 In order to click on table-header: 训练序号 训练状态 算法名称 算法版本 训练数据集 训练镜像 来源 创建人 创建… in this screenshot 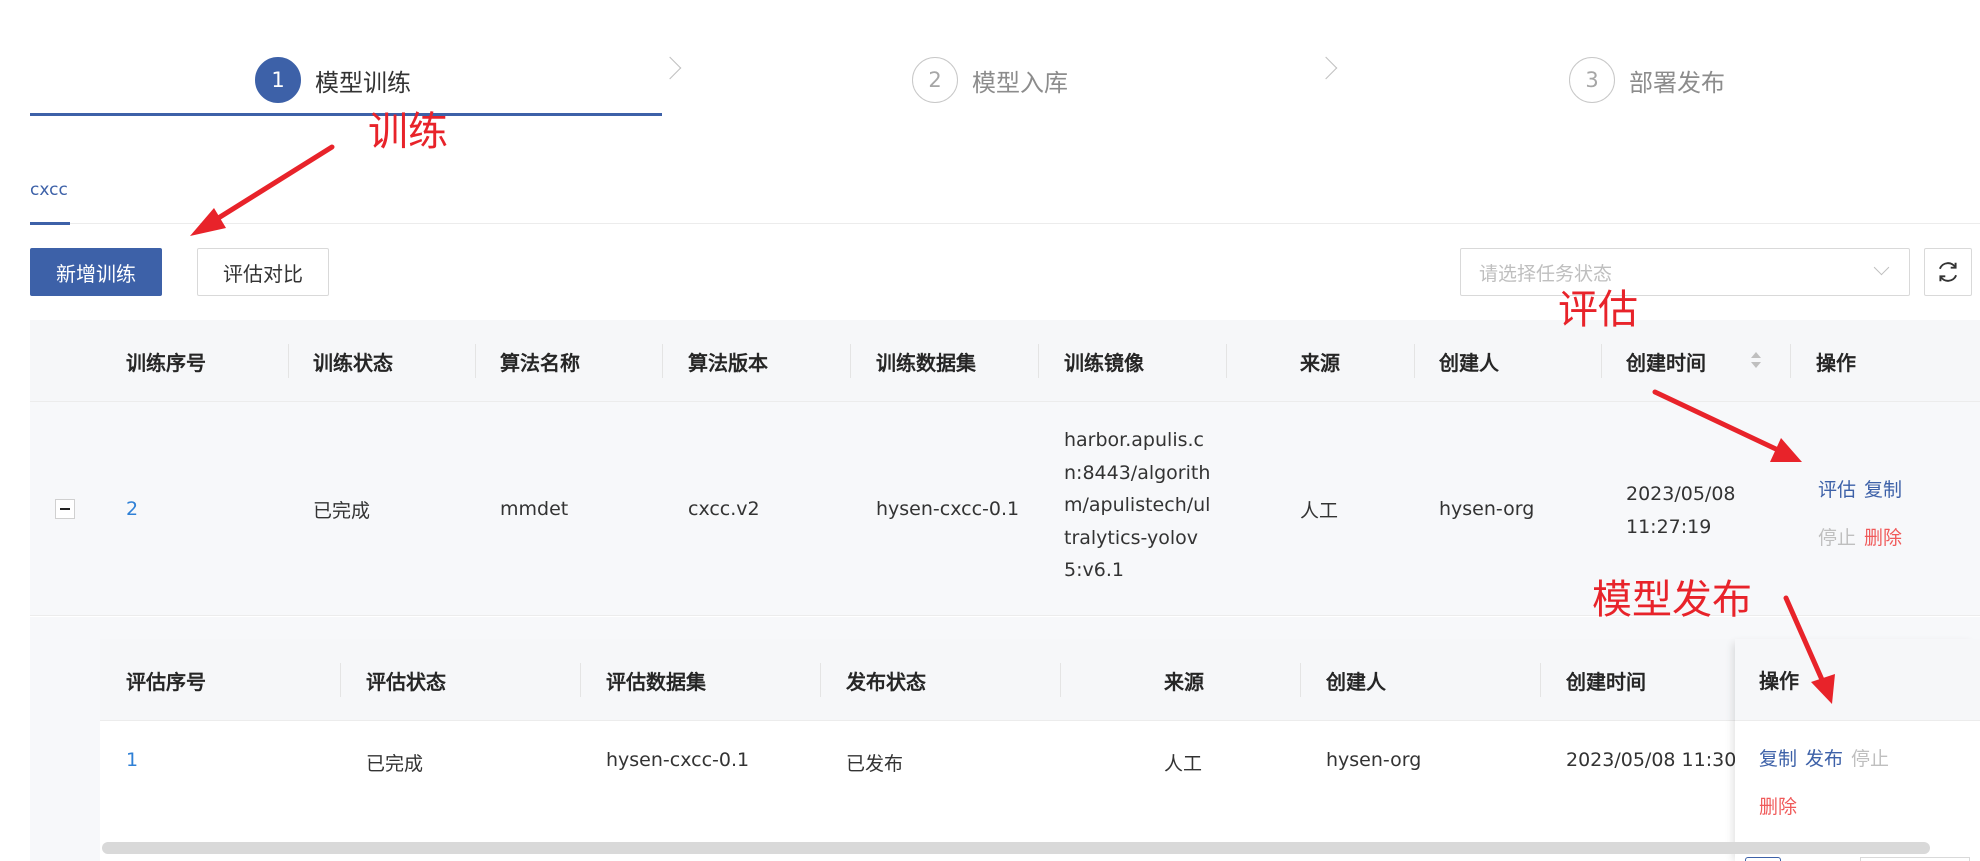, I will do `click(1005, 361)`.